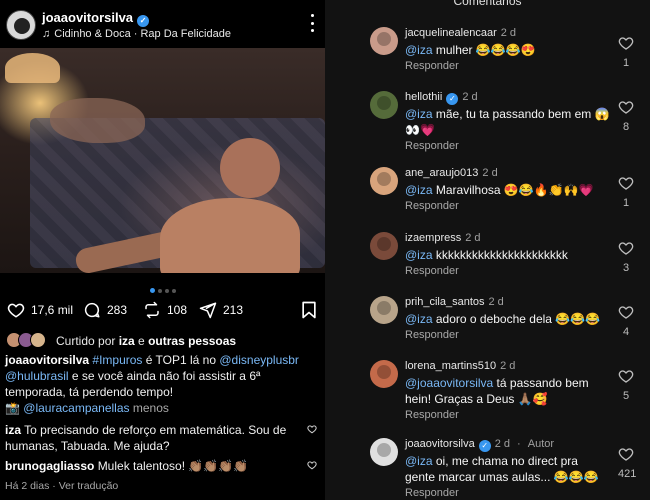 The width and height of the screenshot is (650, 500). Describe the element at coordinates (32, 68) in the screenshot. I see `lamp-shape` at that location.